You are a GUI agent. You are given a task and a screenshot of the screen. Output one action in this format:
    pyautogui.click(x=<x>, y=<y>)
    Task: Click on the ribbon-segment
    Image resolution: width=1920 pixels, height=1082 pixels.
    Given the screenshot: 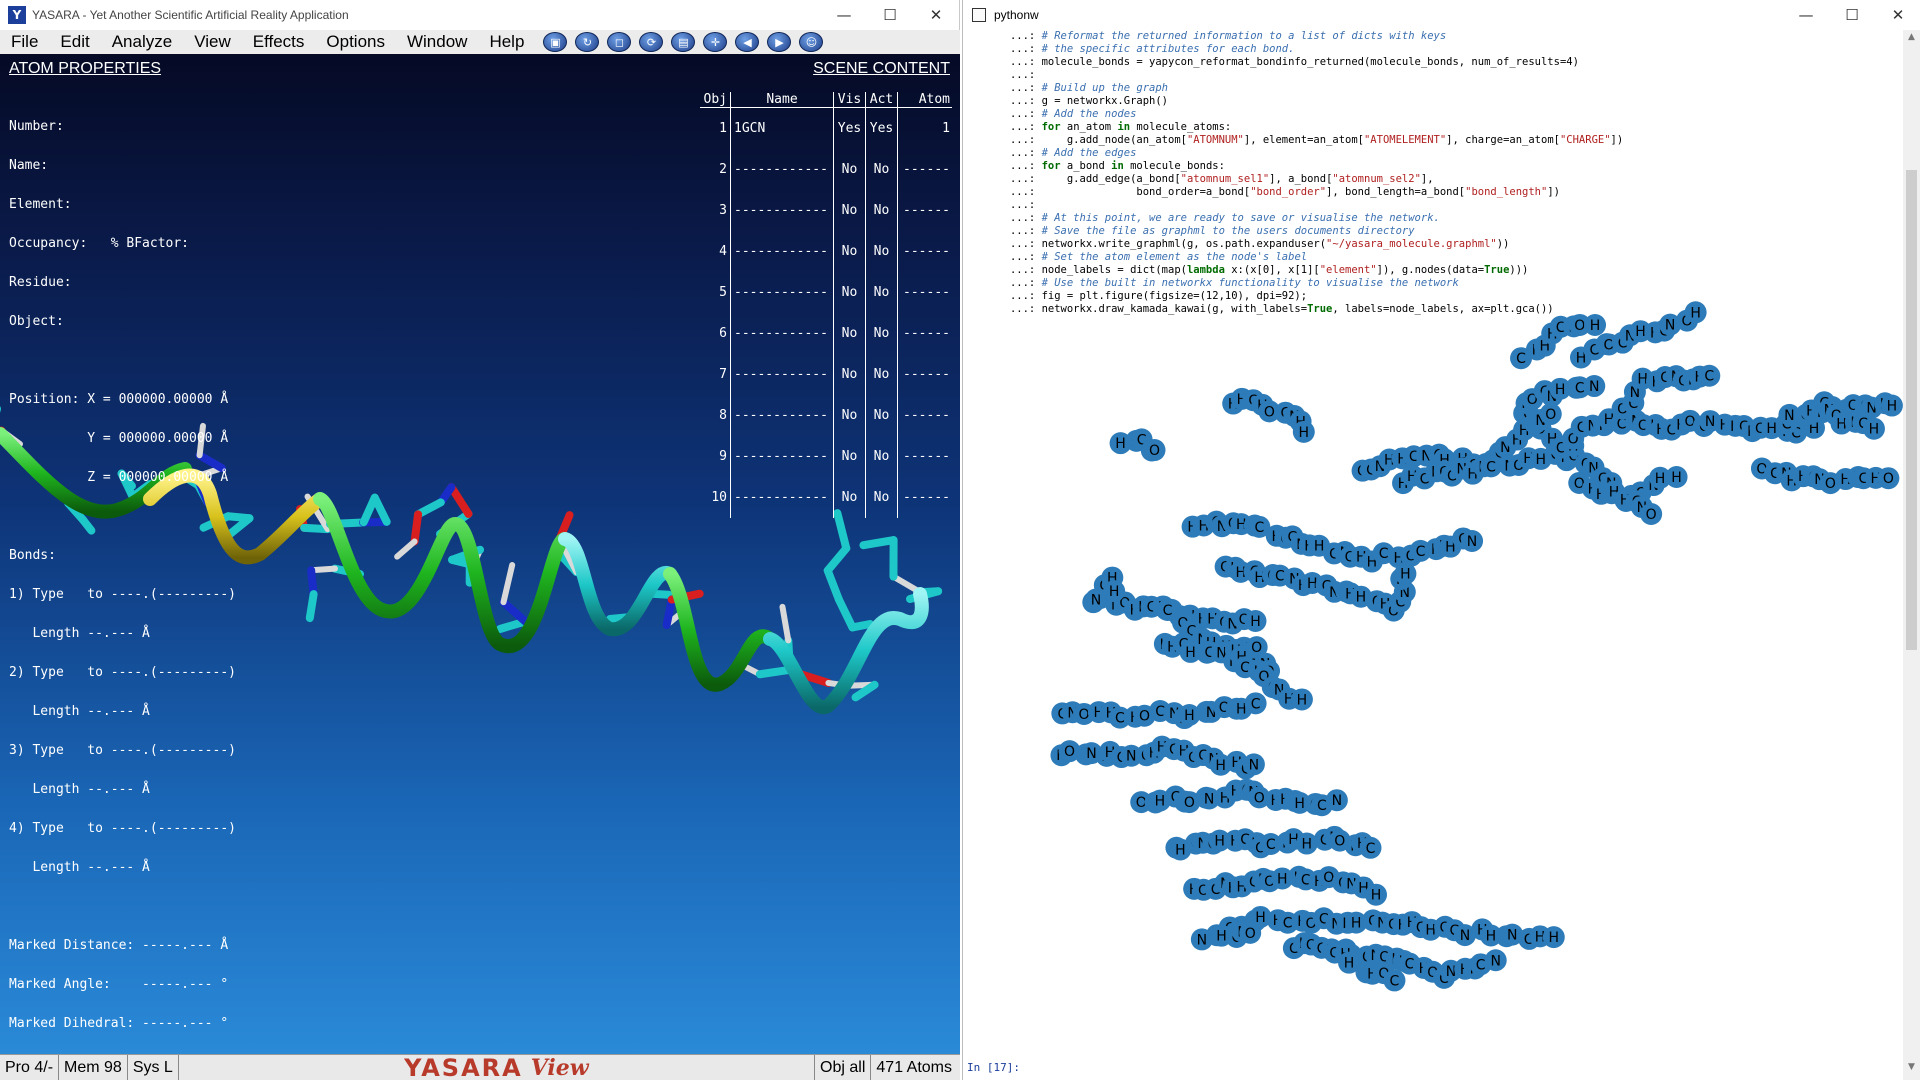 What is the action you would take?
    pyautogui.click(x=720, y=629)
    